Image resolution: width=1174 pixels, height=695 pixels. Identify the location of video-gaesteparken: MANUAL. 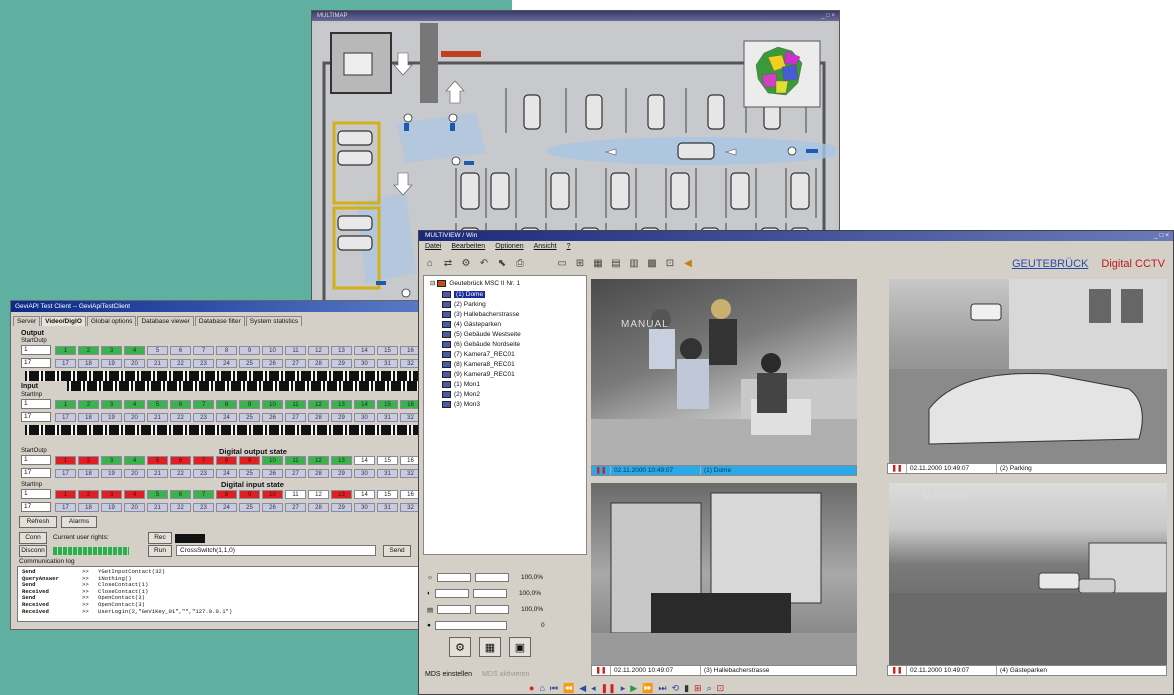
(1028, 574).